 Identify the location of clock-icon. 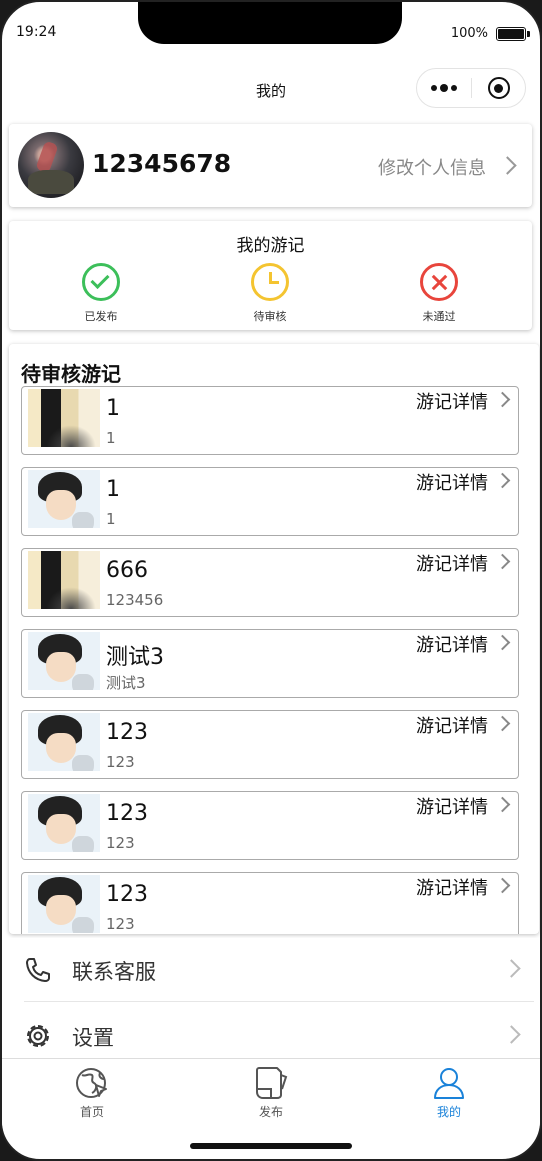
(270, 282).